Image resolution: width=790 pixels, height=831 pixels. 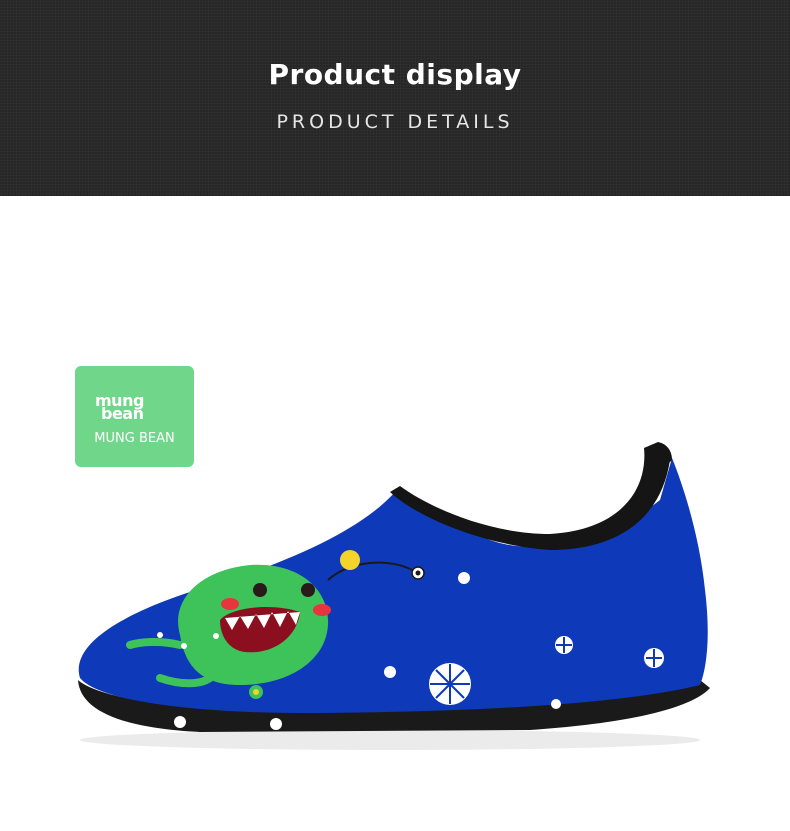 What do you see at coordinates (395, 74) in the screenshot?
I see `page-title: Product display` at bounding box center [395, 74].